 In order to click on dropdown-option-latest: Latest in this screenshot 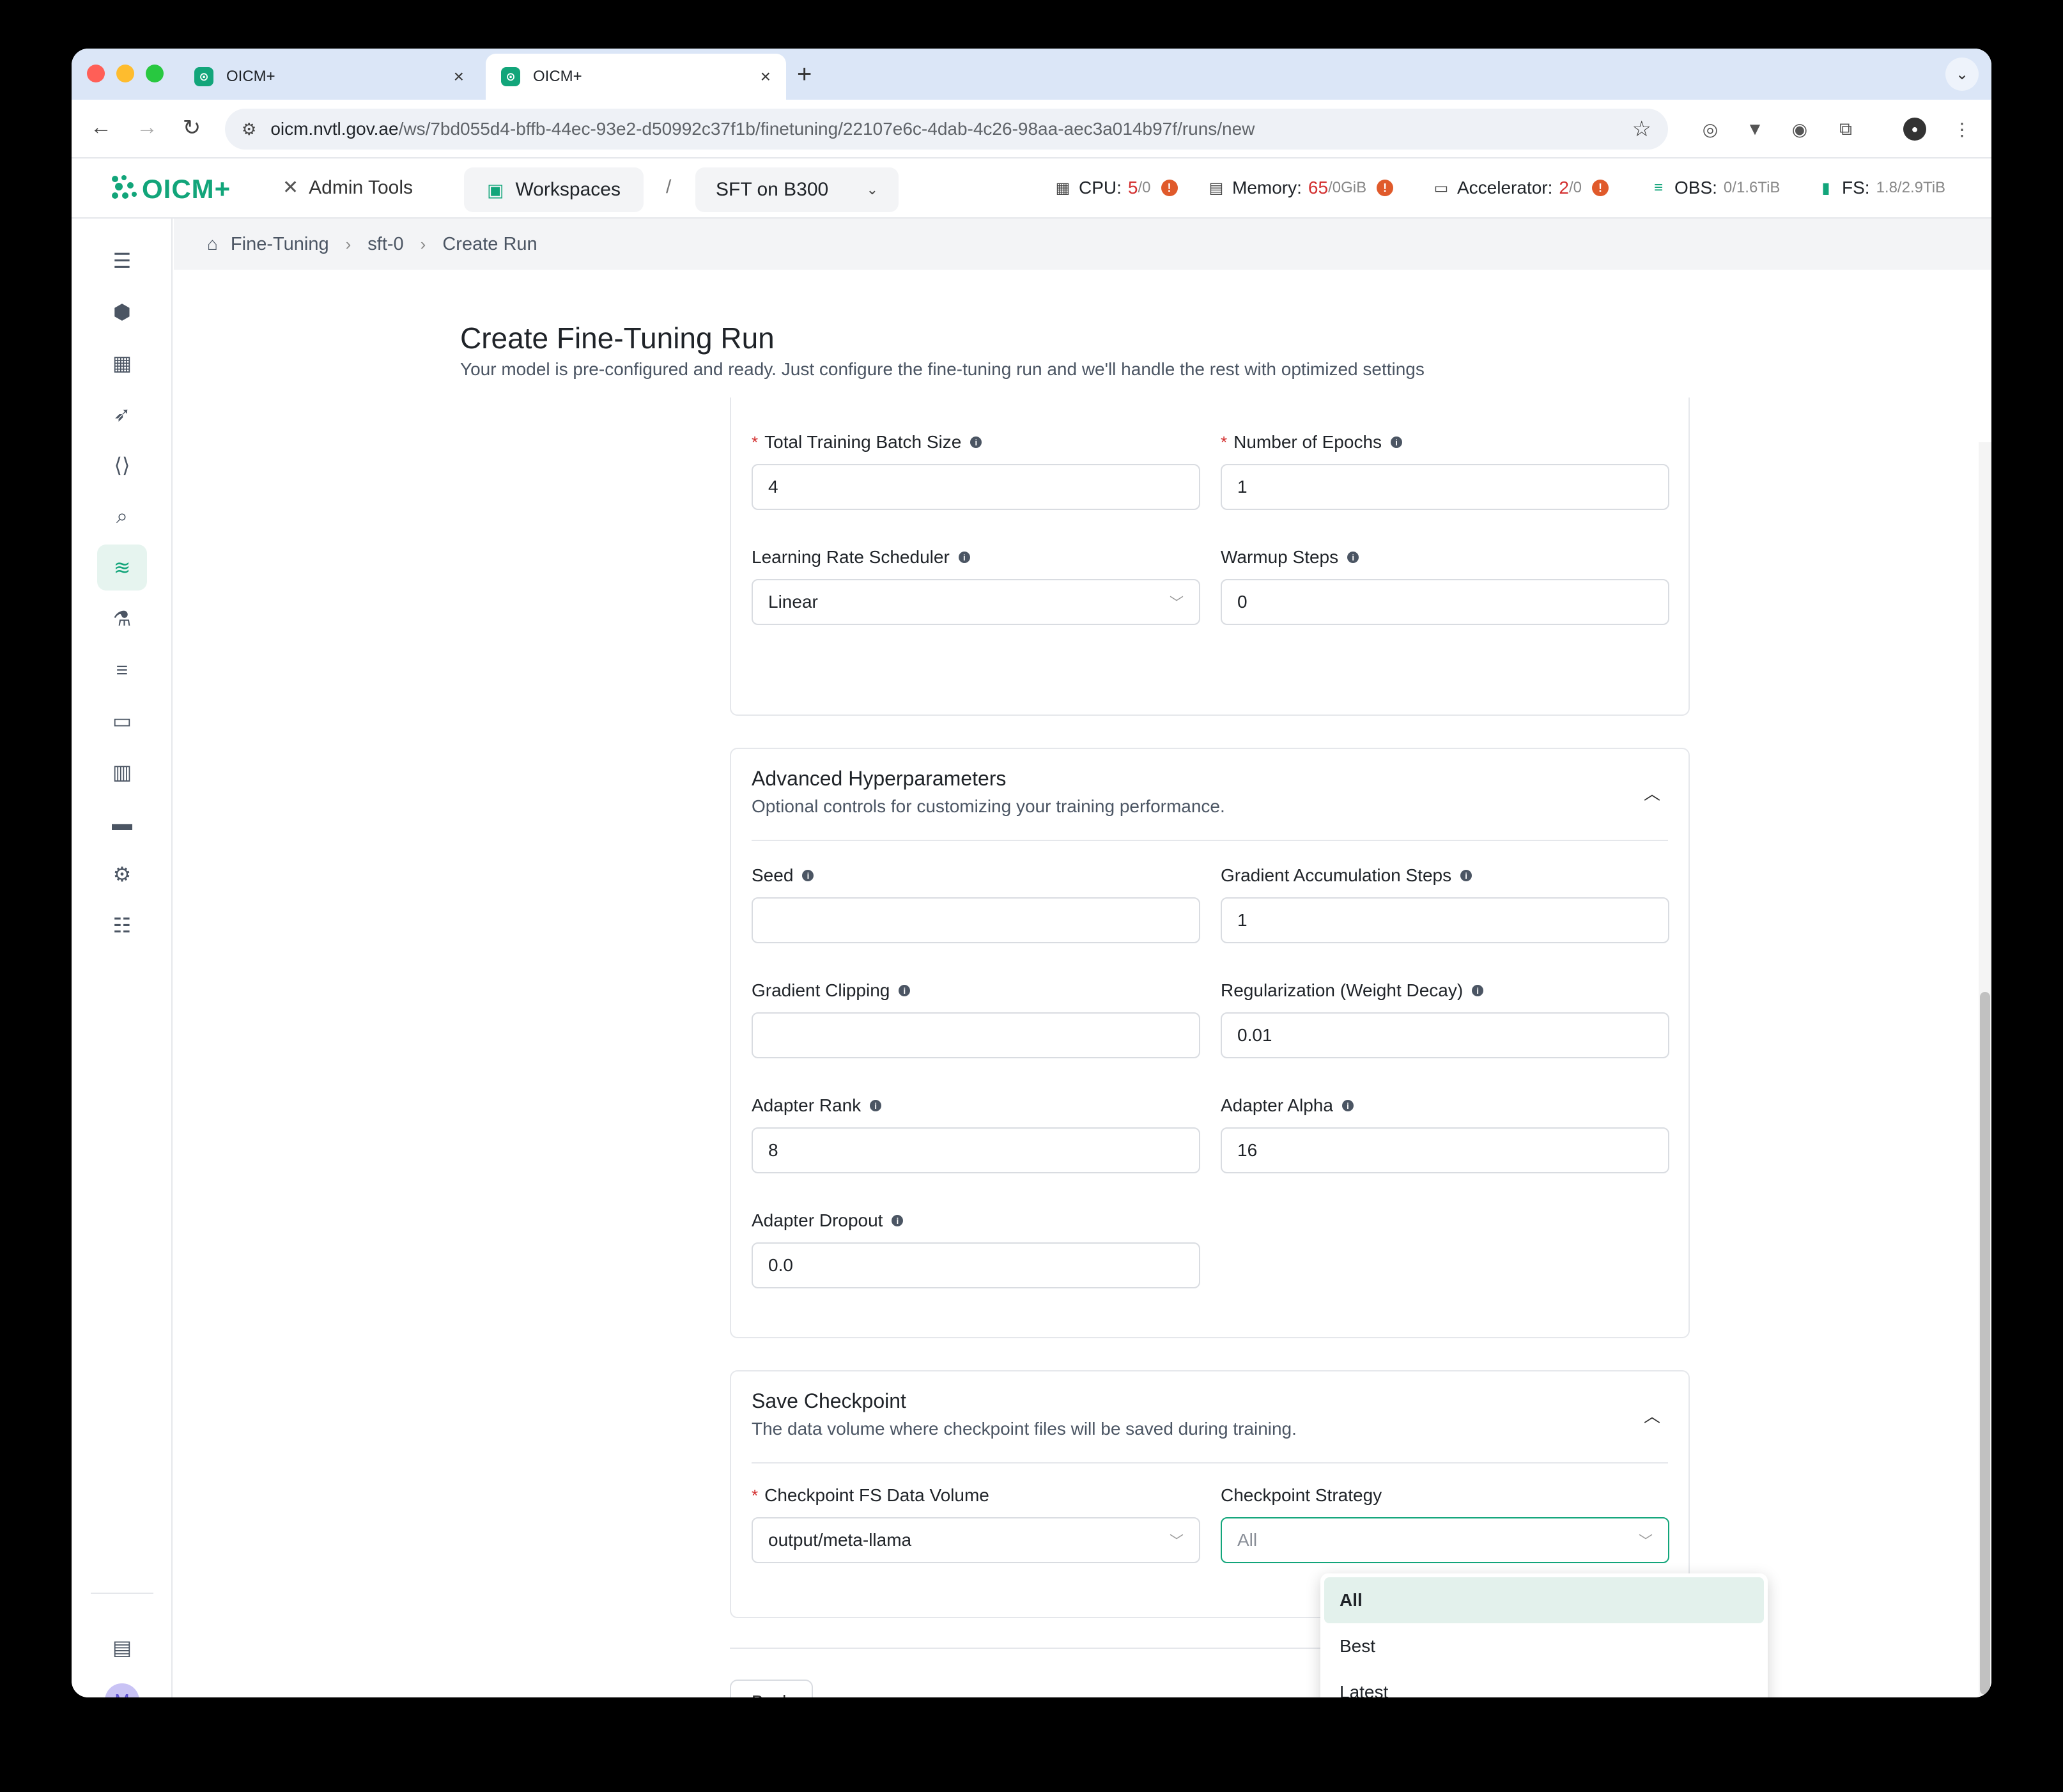, I will do `click(1544, 1683)`.